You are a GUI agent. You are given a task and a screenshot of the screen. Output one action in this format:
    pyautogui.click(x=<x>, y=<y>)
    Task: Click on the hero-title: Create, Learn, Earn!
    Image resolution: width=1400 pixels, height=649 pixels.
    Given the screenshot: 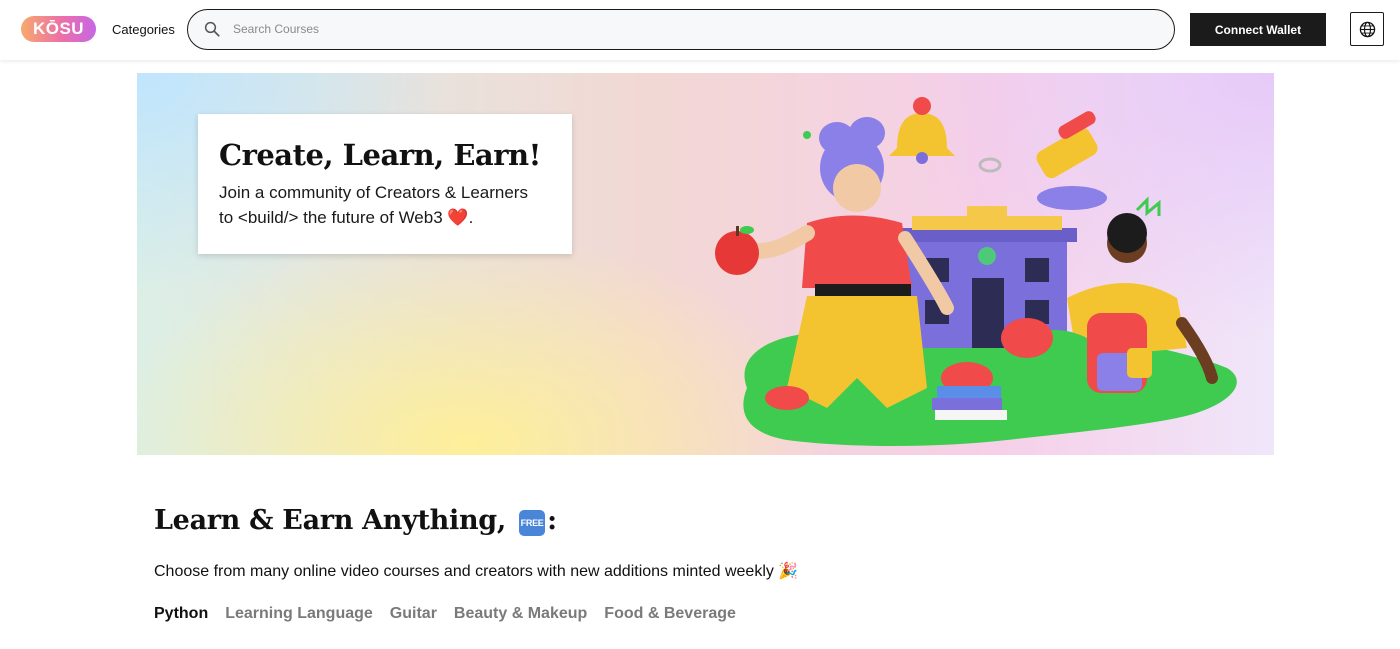 What is the action you would take?
    pyautogui.click(x=380, y=155)
    